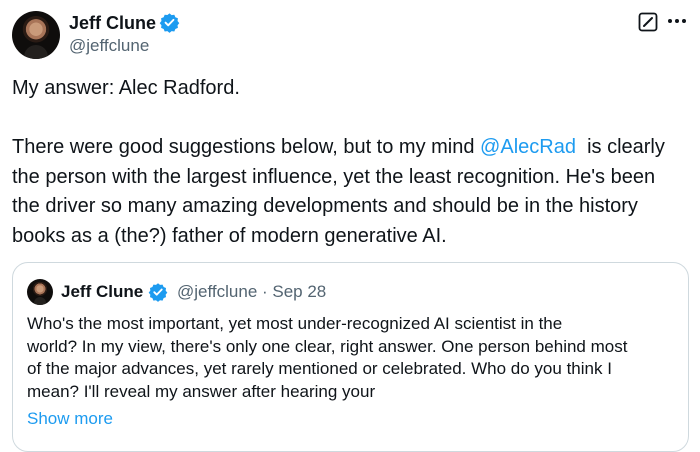  I want to click on author-name: Jeff Clune, so click(112, 23).